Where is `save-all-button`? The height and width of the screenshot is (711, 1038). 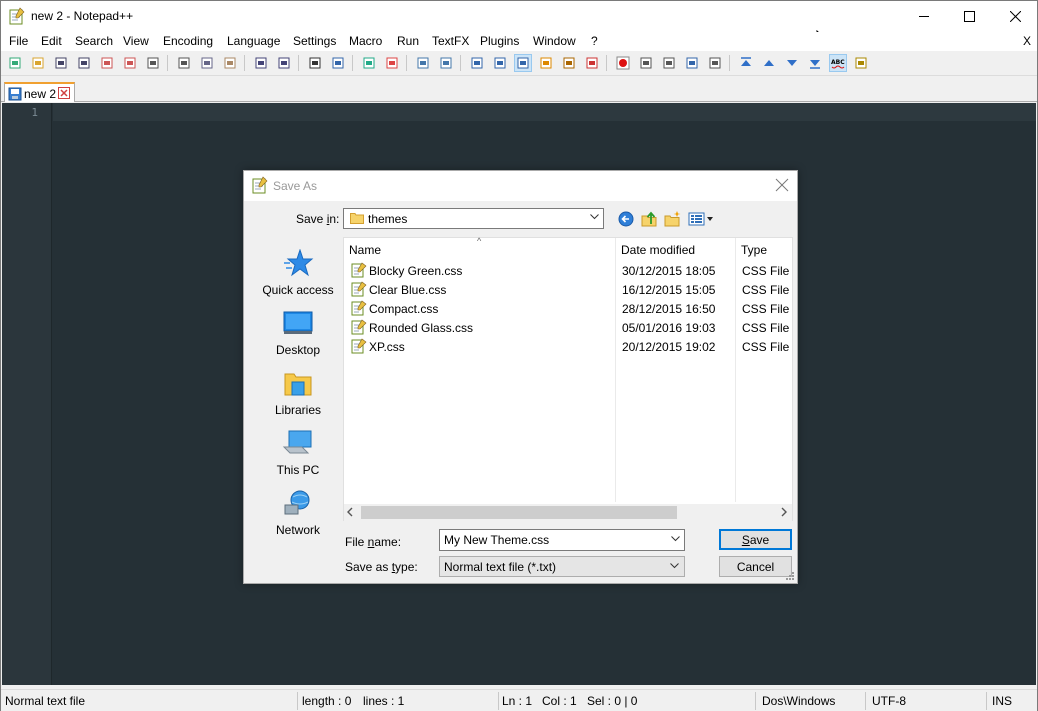
save-all-button is located at coordinates (84, 63).